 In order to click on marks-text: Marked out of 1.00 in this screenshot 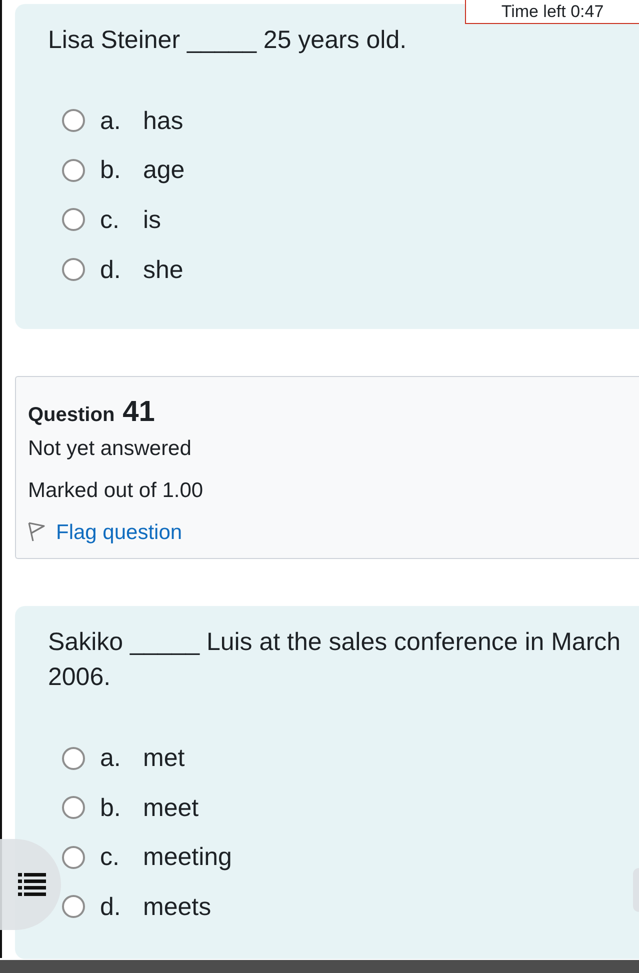, I will do `click(116, 491)`.